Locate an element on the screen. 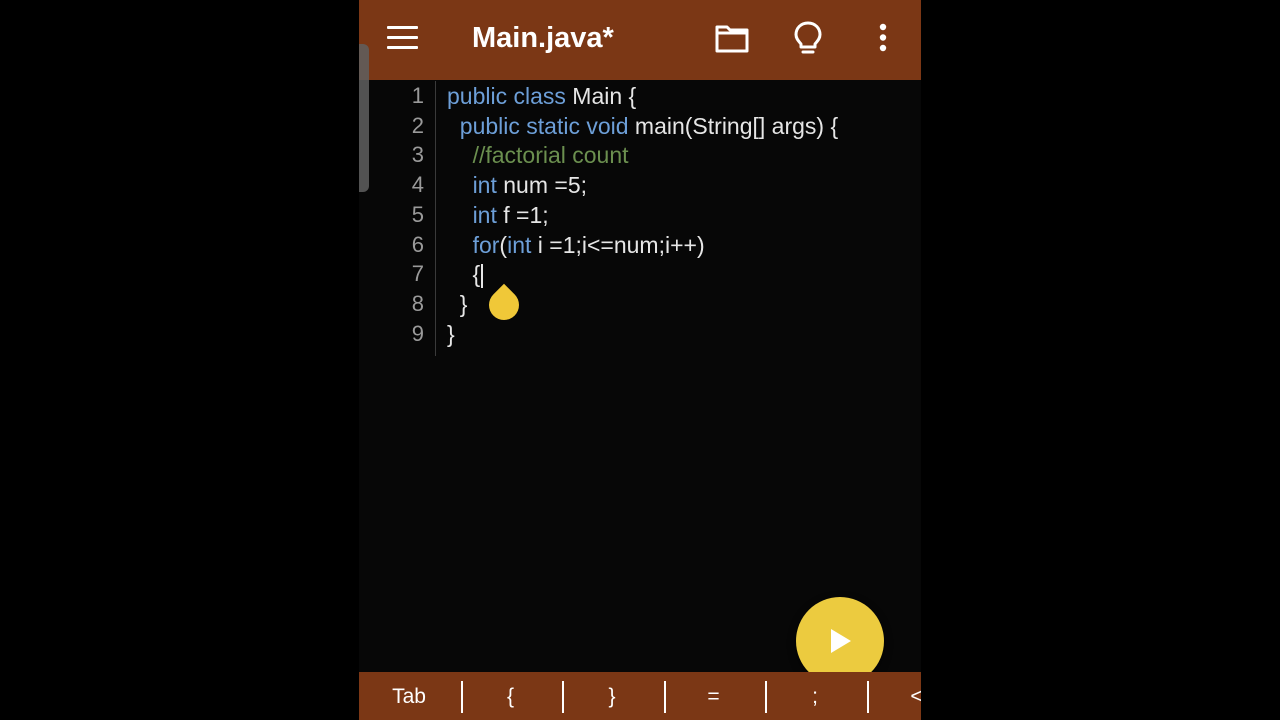 The height and width of the screenshot is (720, 1280). file-title: Main.java* is located at coordinates (543, 38).